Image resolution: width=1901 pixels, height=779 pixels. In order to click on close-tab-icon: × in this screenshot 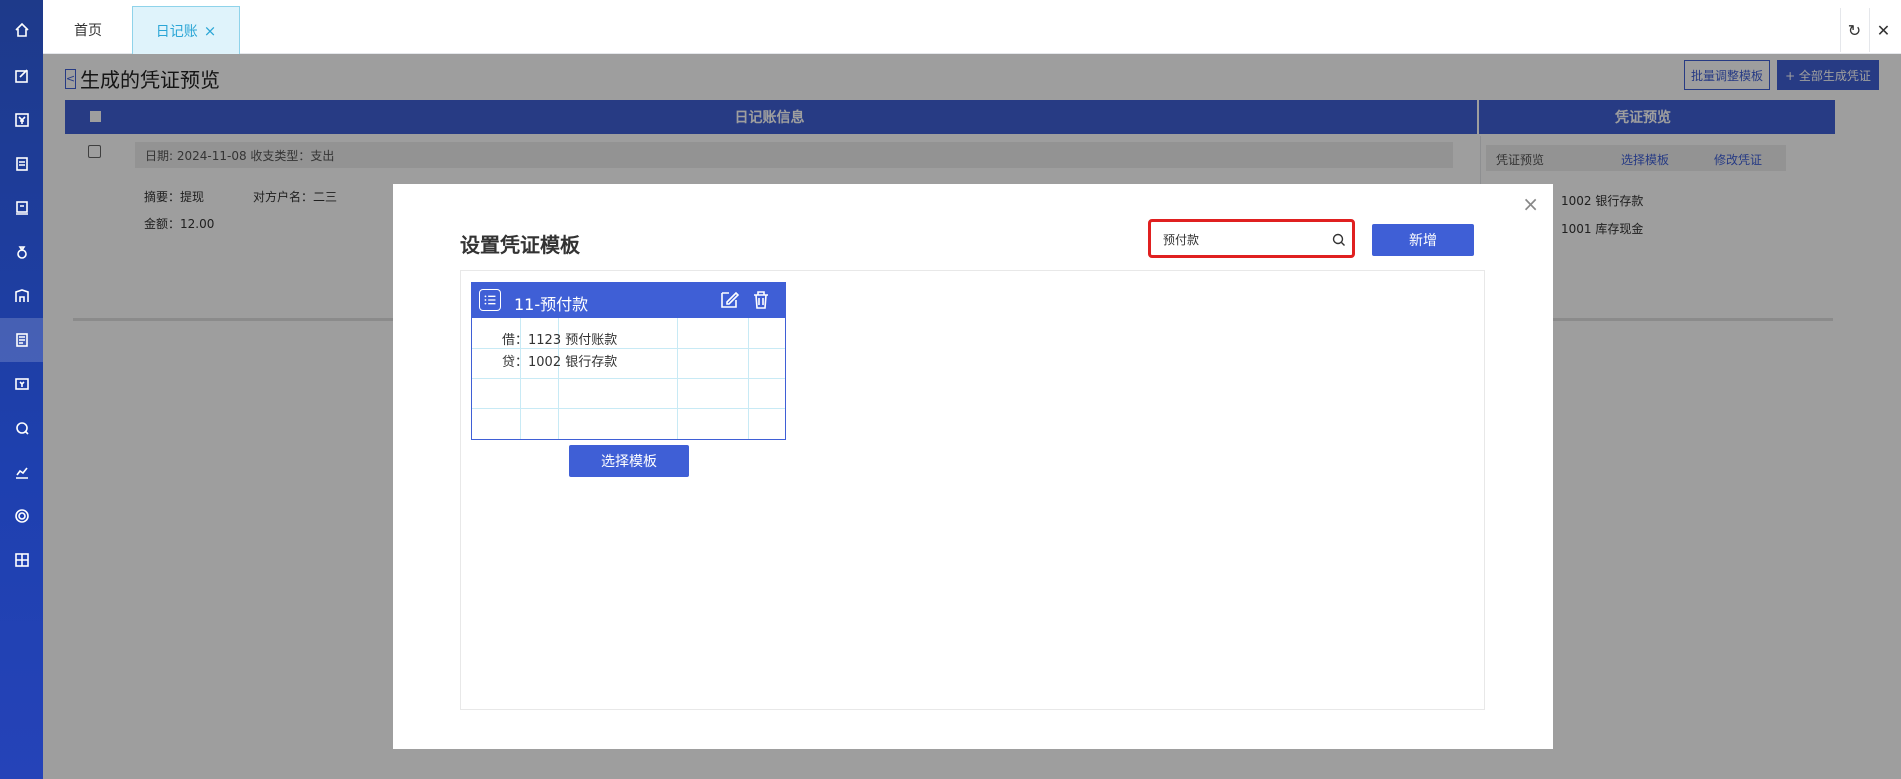, I will do `click(210, 31)`.